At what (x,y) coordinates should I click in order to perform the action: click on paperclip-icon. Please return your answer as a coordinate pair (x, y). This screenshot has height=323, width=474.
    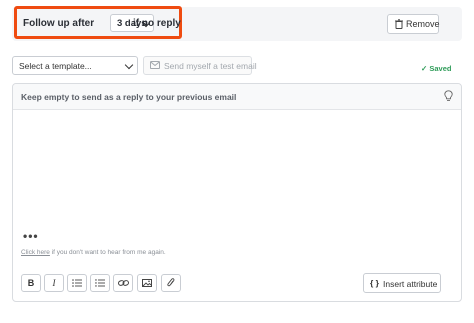
    Looking at the image, I should click on (171, 282).